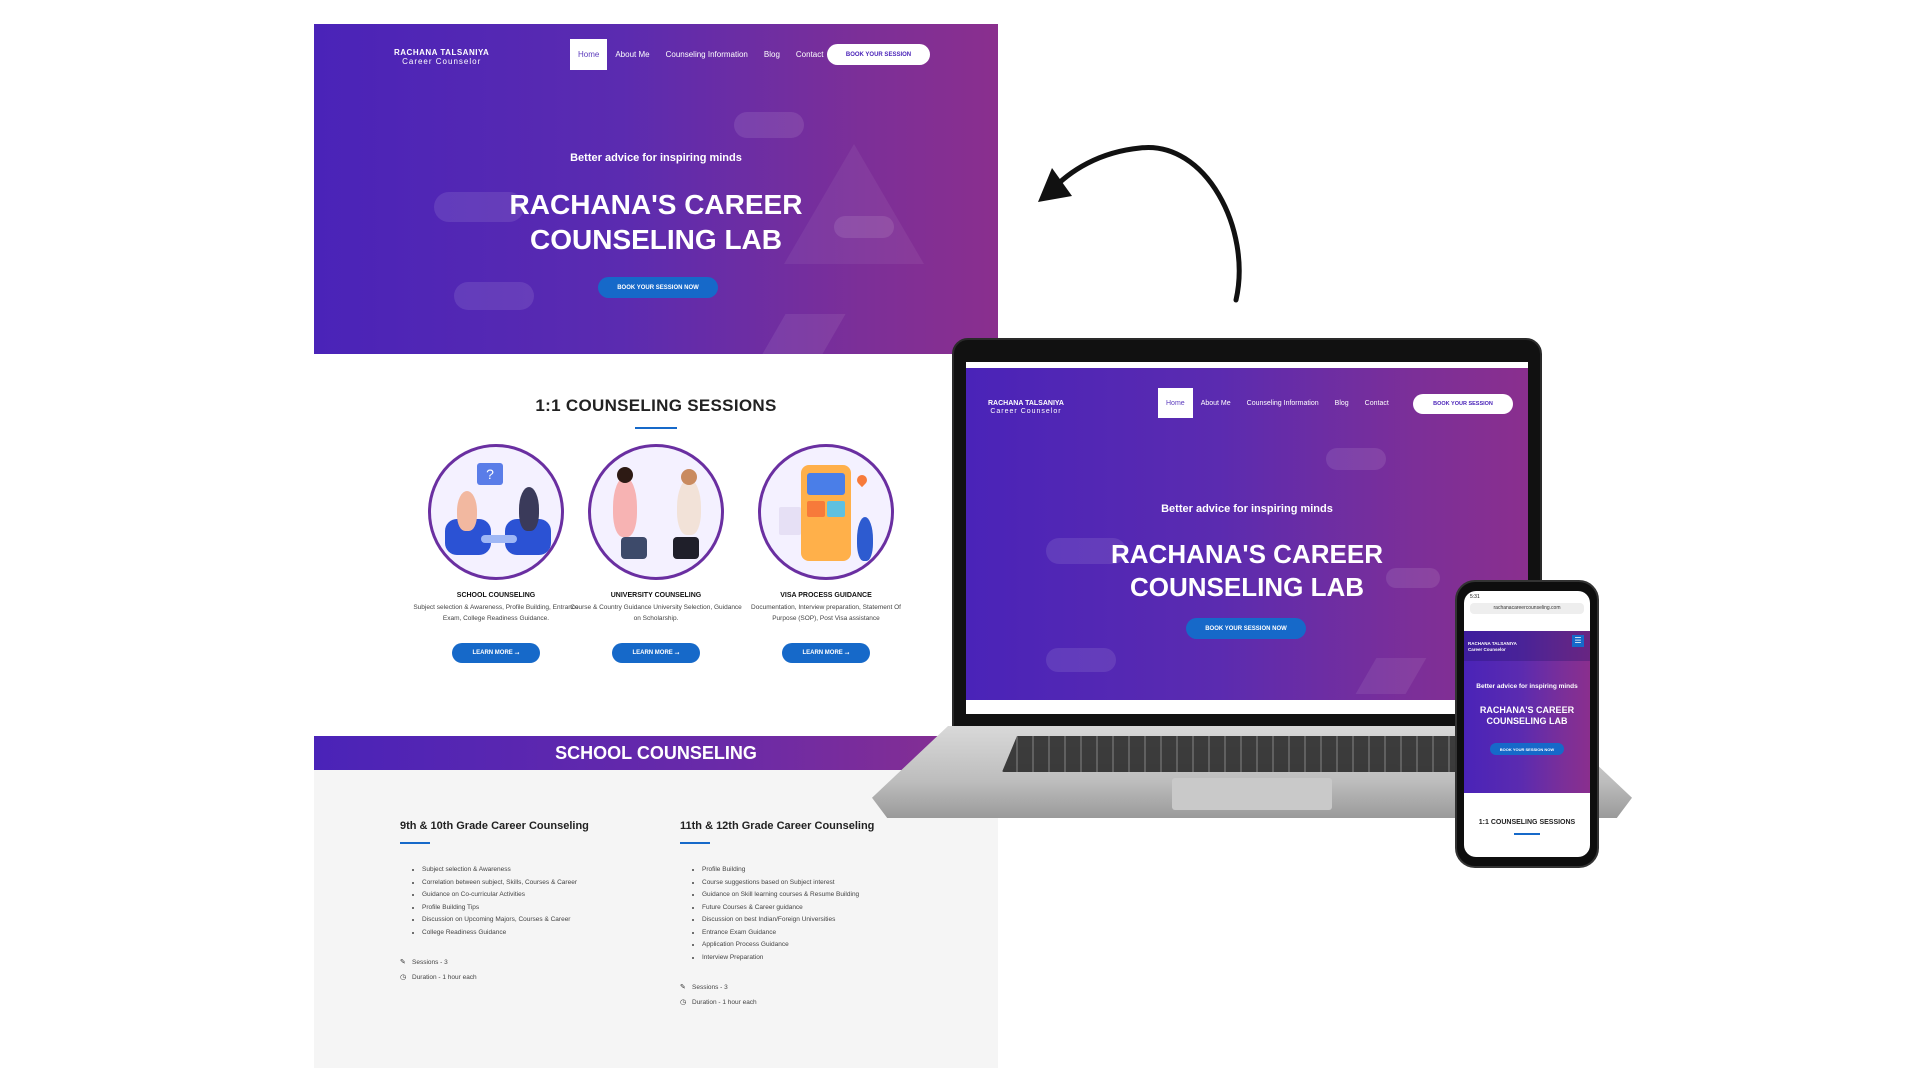  I want to click on phone-url-bar: rachanacareercounseling.com, so click(1527, 608).